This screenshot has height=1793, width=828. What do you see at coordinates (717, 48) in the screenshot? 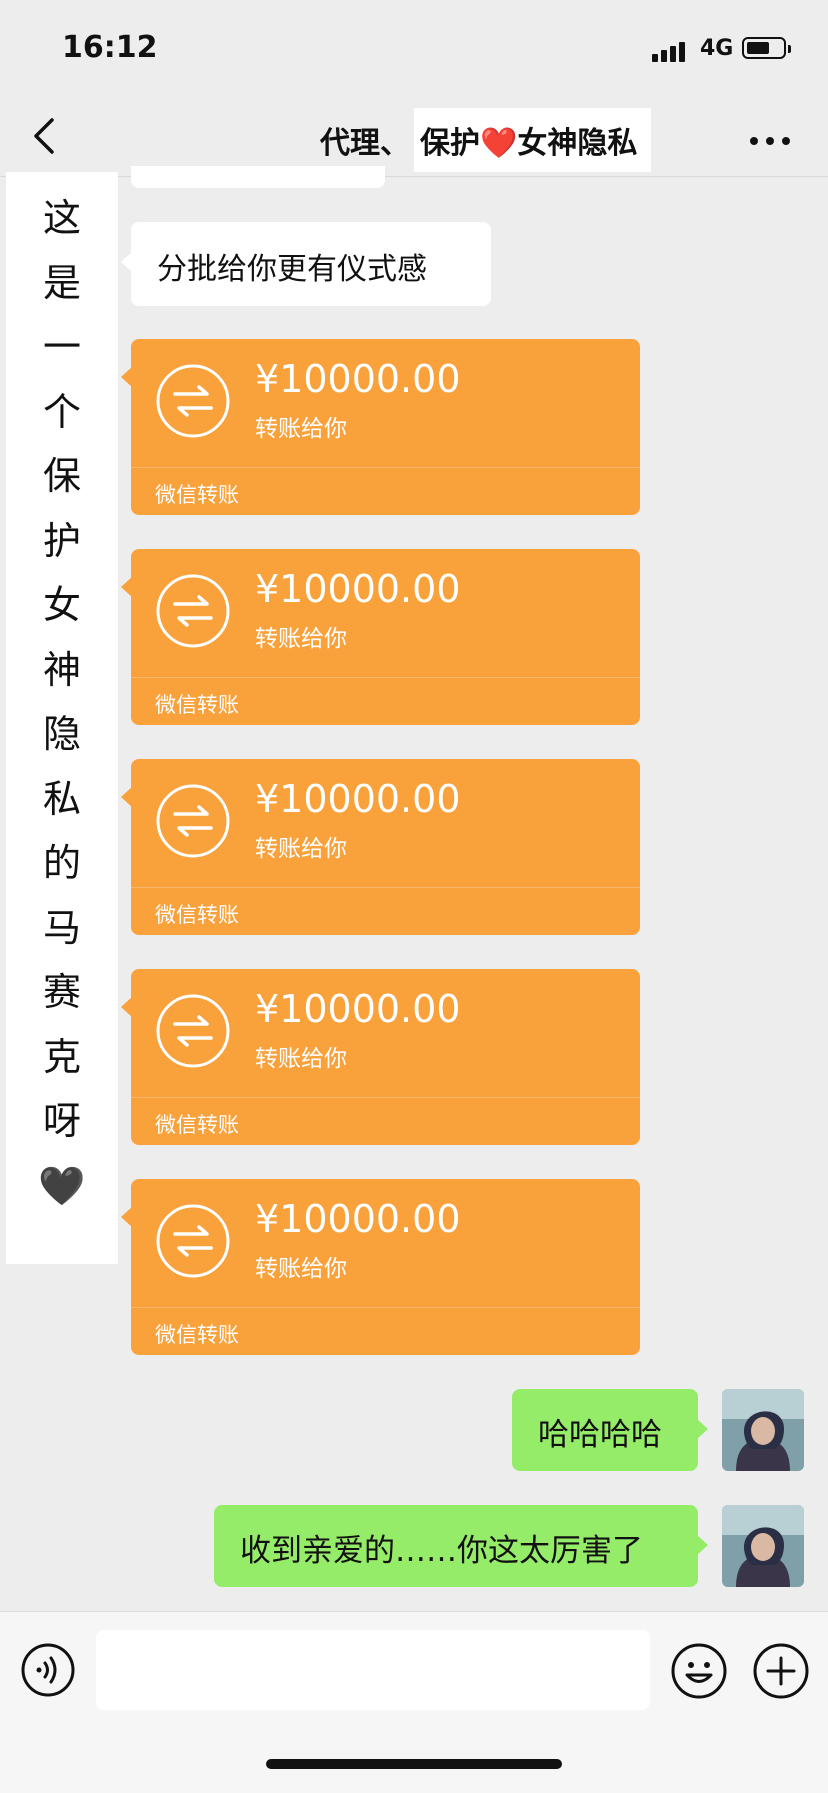
I see `network-label: 4G` at bounding box center [717, 48].